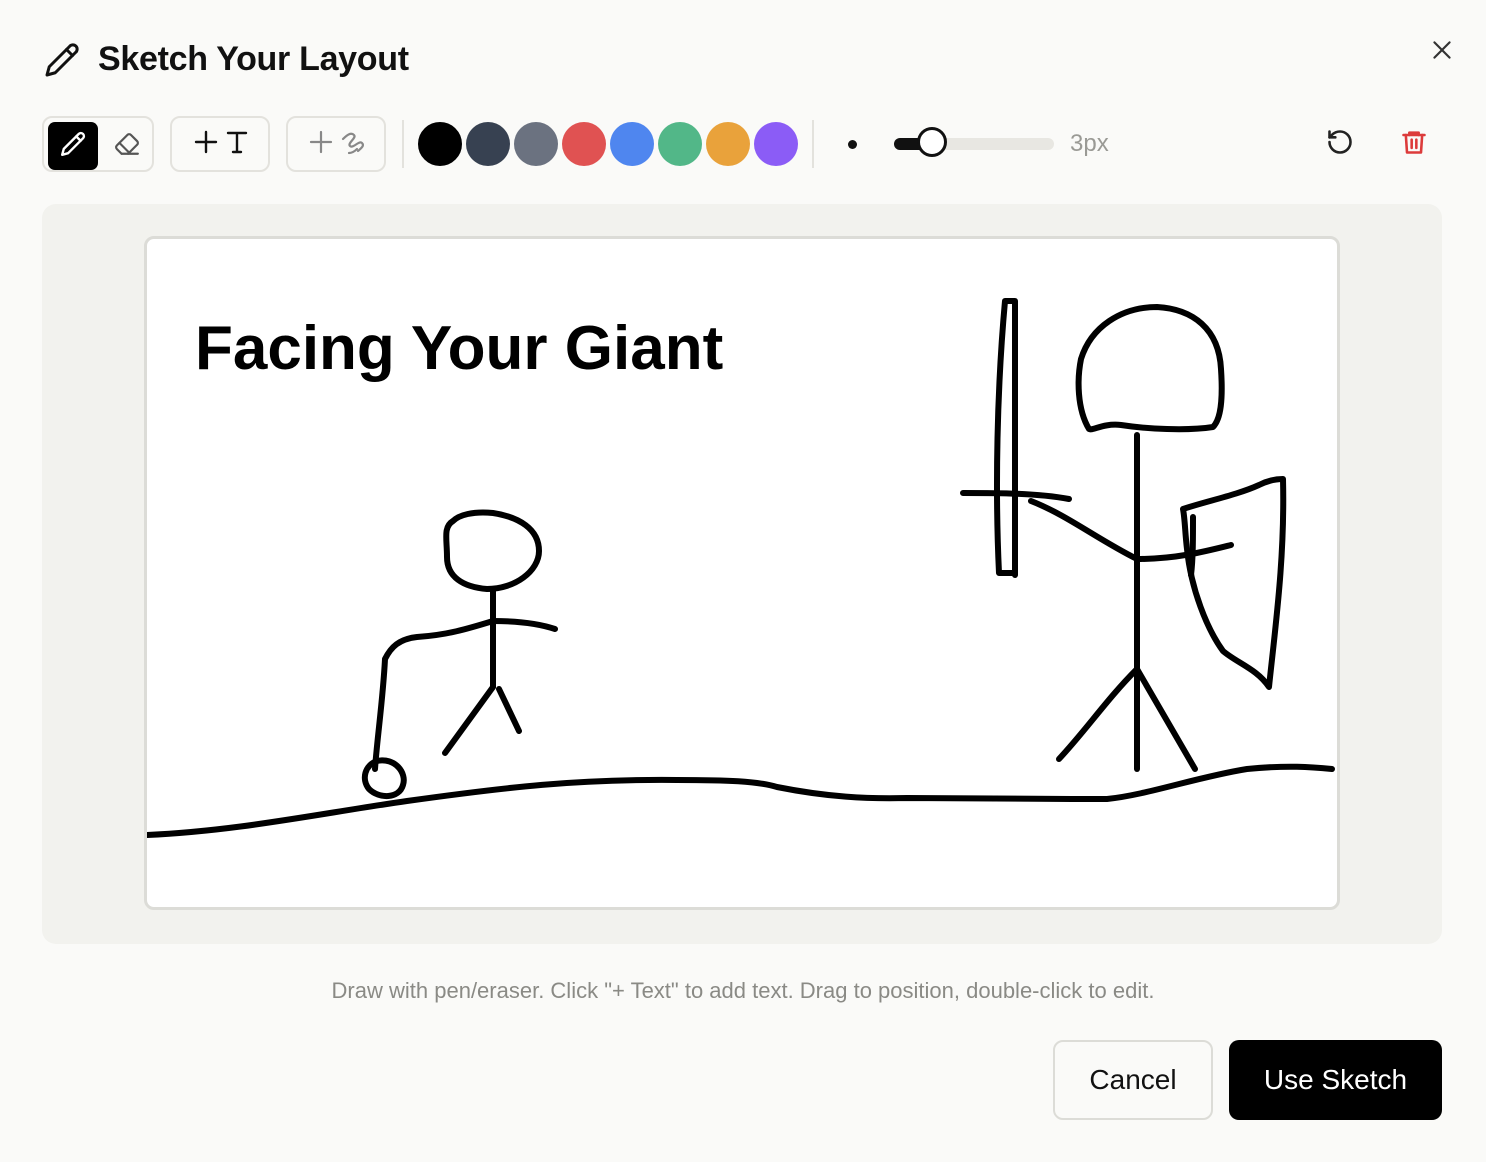 The width and height of the screenshot is (1486, 1162). I want to click on brush-size-slider-thumb, so click(932, 142).